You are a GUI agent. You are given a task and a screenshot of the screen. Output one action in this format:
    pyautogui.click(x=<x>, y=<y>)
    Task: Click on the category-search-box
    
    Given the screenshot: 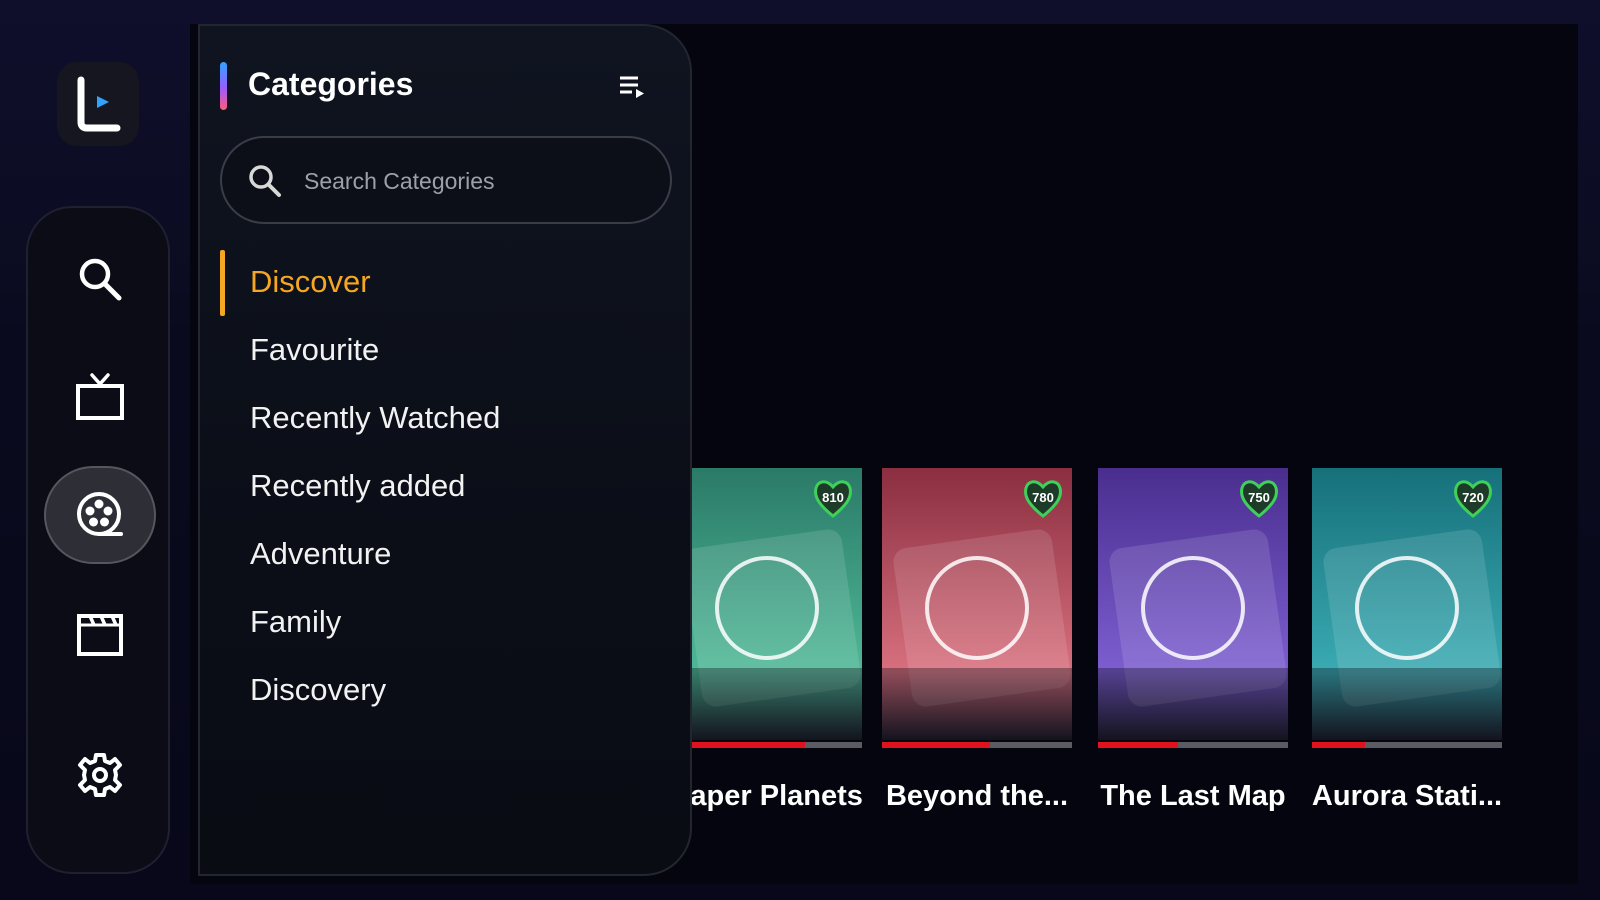 What is the action you would take?
    pyautogui.click(x=446, y=180)
    